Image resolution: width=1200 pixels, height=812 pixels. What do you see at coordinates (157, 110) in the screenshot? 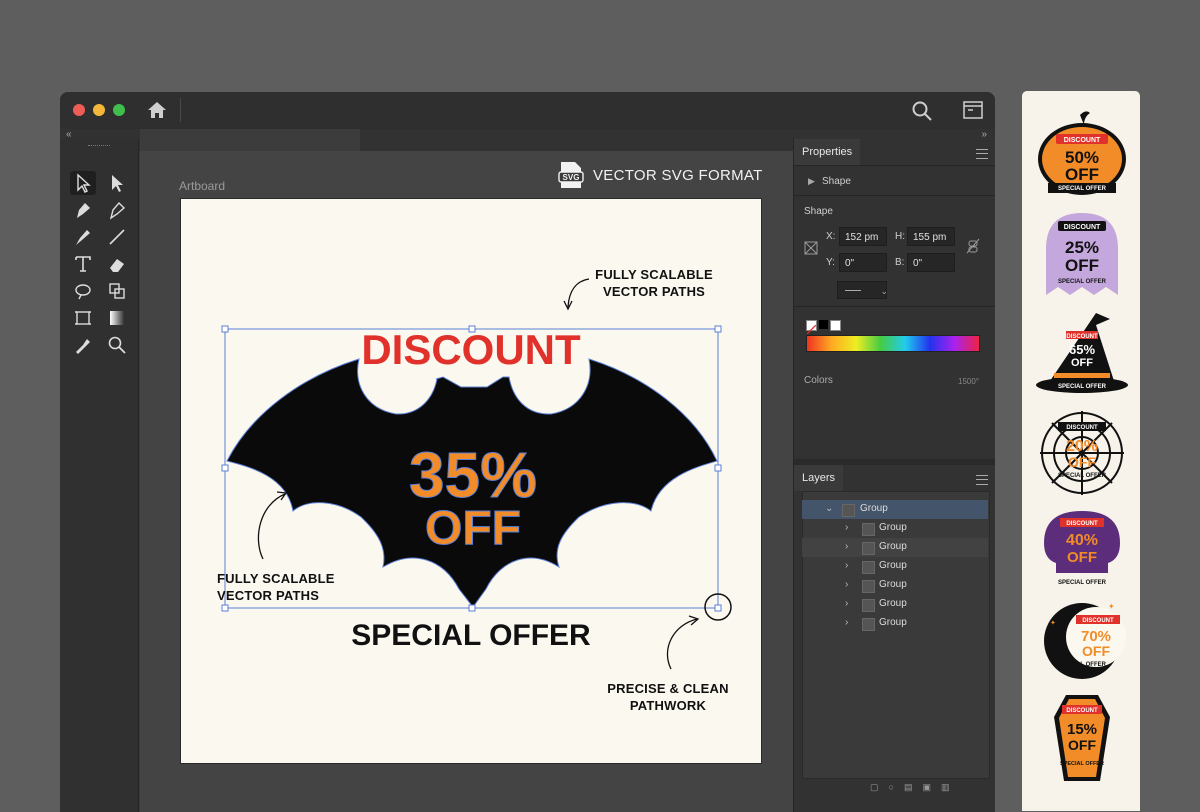
I see `home-icon` at bounding box center [157, 110].